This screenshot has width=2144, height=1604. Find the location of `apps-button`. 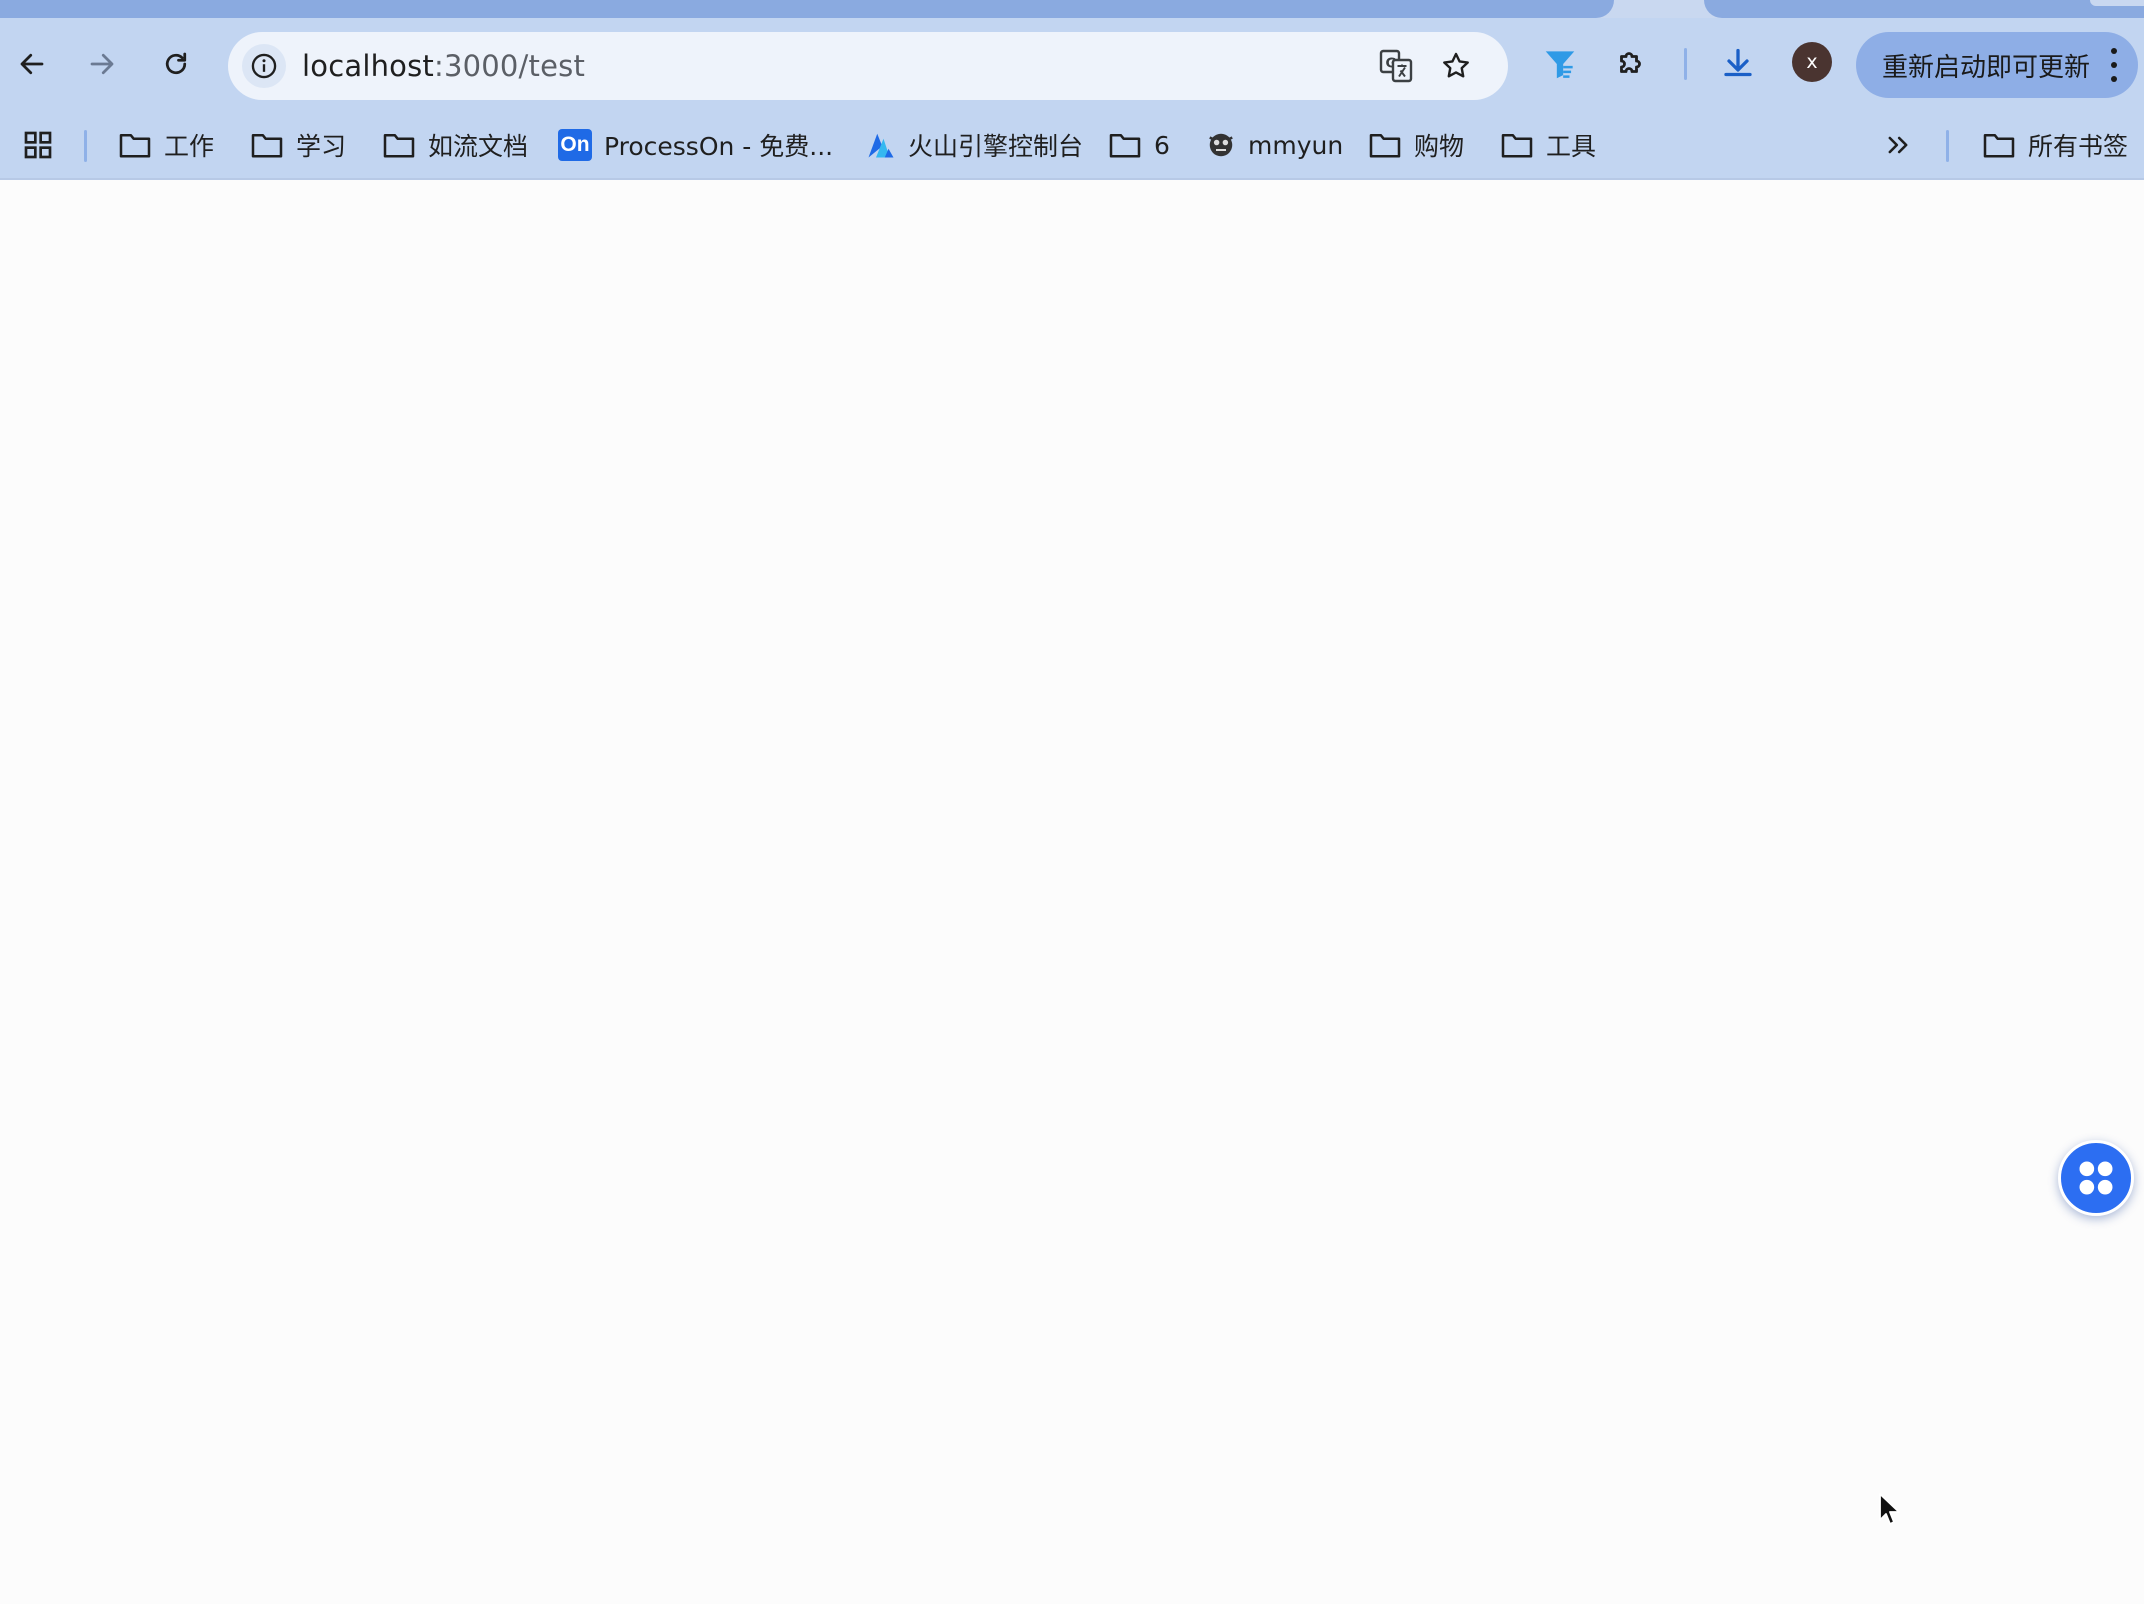

apps-button is located at coordinates (38, 145).